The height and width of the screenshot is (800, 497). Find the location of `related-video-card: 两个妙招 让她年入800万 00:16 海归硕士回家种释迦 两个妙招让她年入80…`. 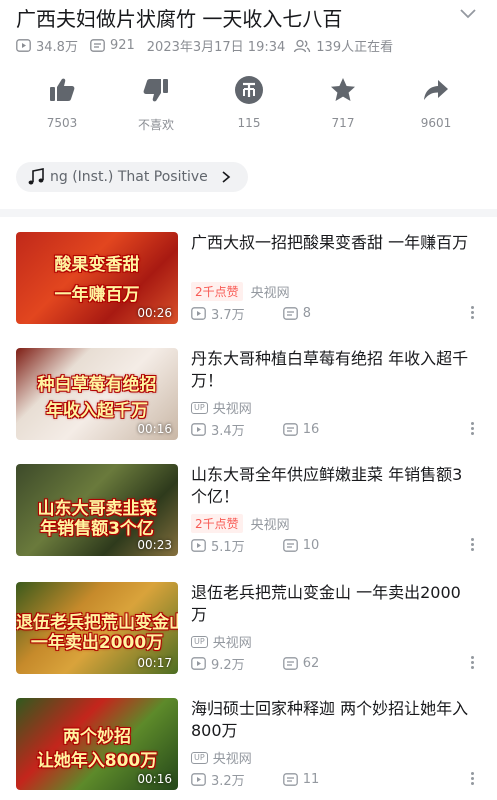

related-video-card: 两个妙招 让她年入800万 00:16 海归硕士回家种释迦 两个妙招让她年入80… is located at coordinates (249, 744).